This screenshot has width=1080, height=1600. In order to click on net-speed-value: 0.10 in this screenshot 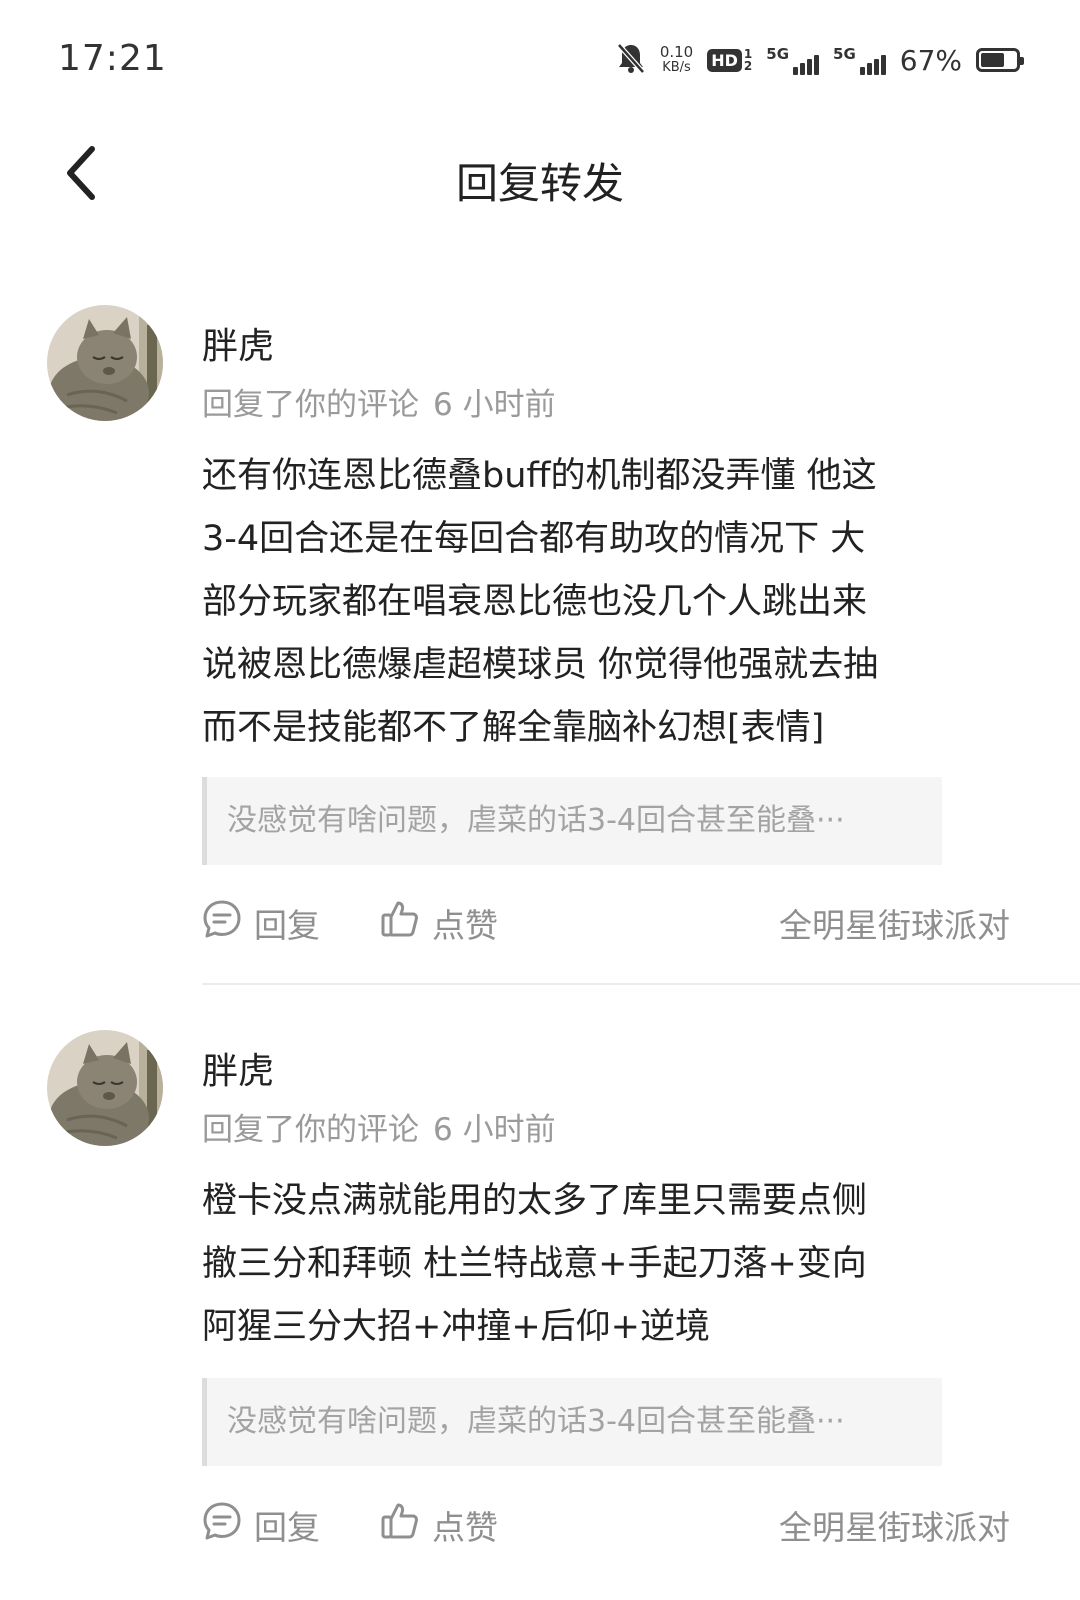, I will do `click(676, 52)`.